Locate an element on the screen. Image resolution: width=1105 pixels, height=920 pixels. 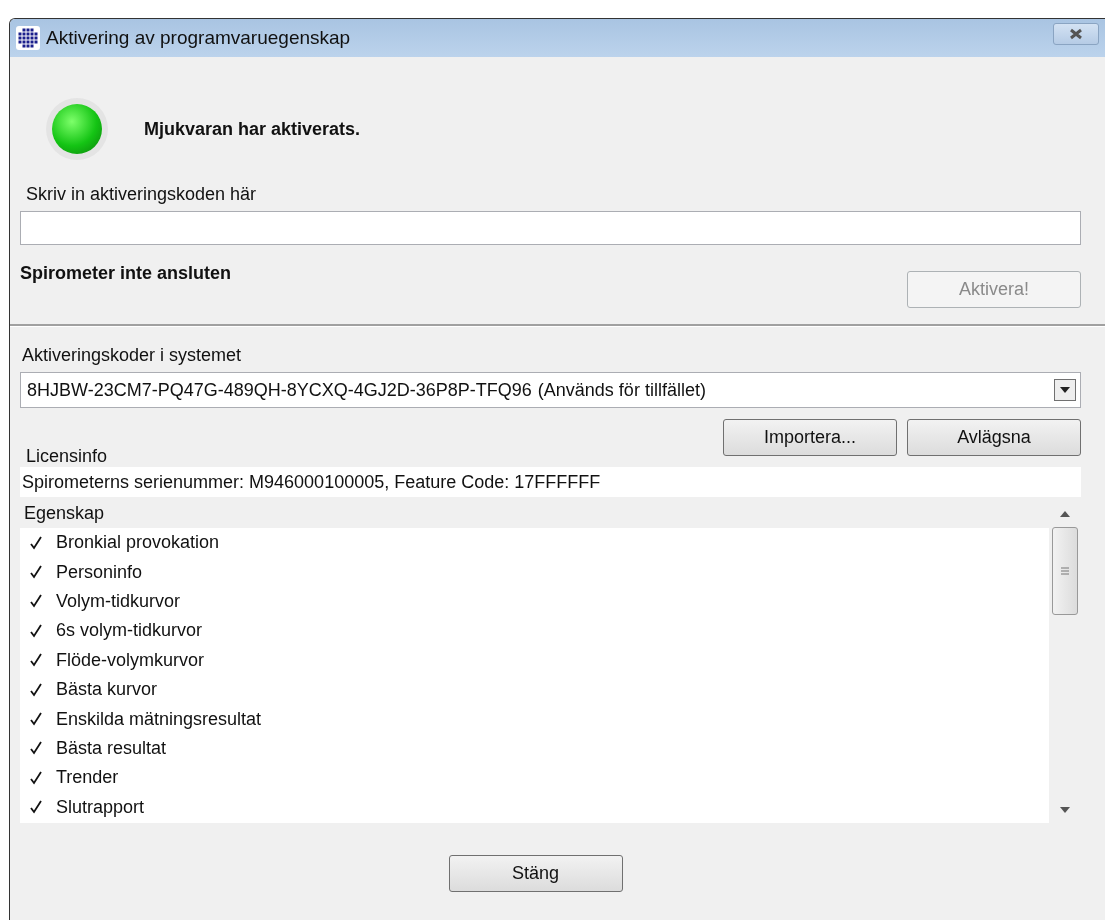
remove-button: Avlägsna is located at coordinates (994, 437).